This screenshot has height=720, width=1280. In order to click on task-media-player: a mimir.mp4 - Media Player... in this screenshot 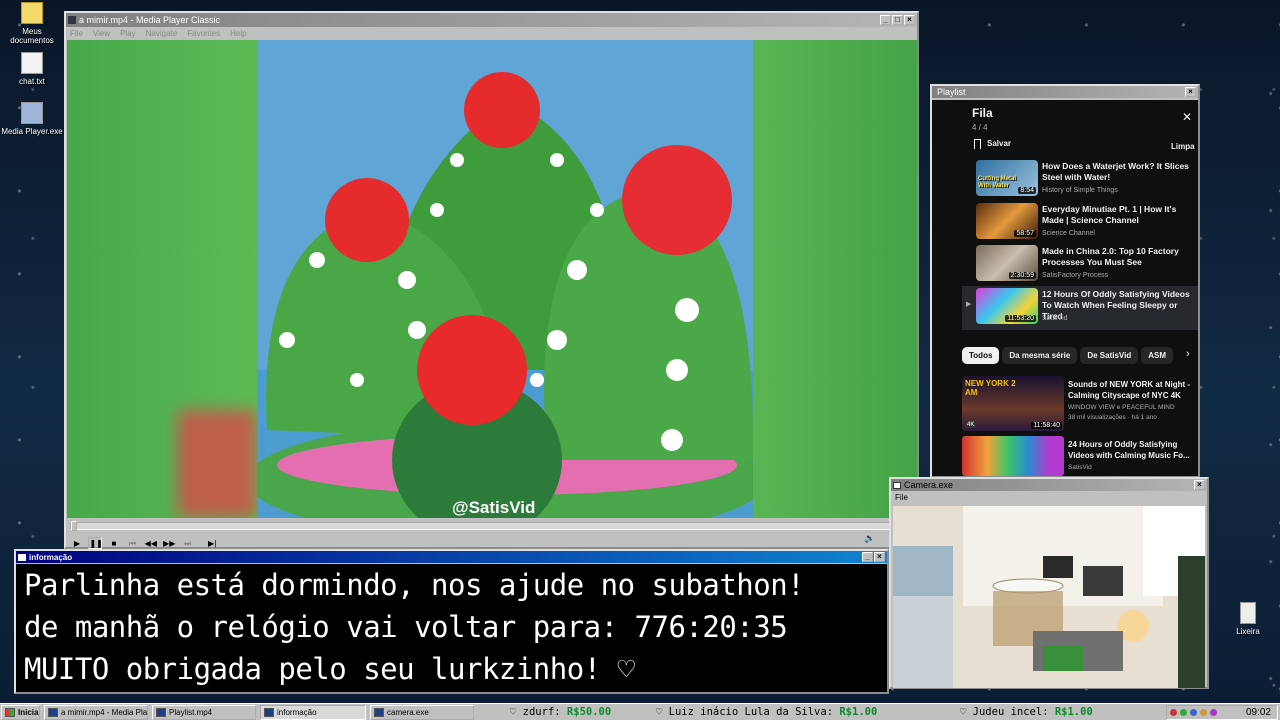, I will do `click(96, 712)`.